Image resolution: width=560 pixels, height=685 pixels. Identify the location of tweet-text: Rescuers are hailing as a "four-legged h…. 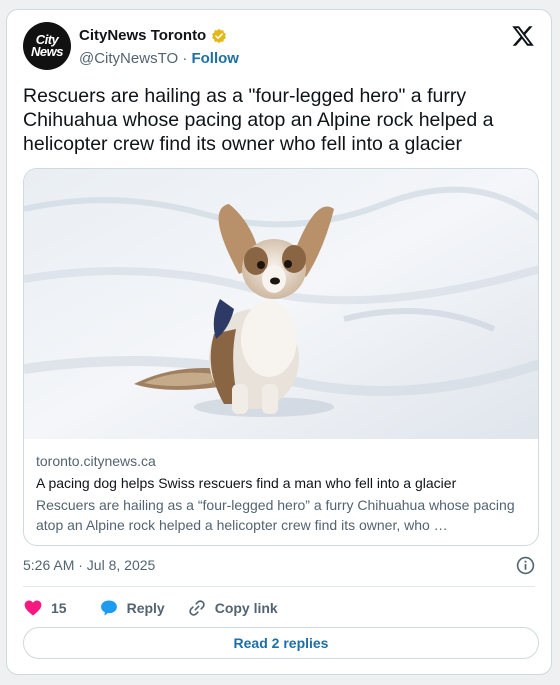
(258, 120).